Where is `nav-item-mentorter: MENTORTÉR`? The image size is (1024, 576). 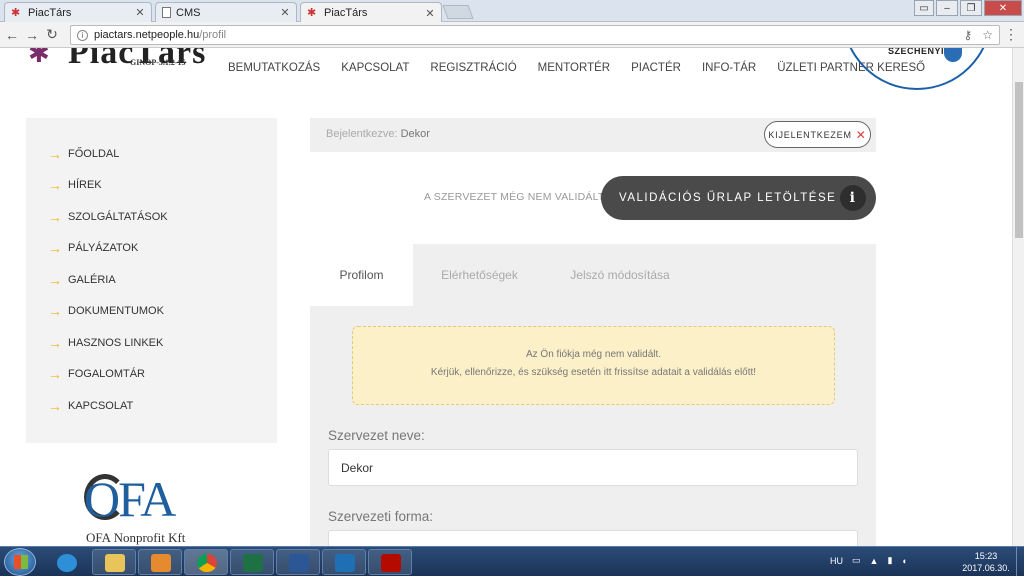 nav-item-mentorter: MENTORTÉR is located at coordinates (574, 68).